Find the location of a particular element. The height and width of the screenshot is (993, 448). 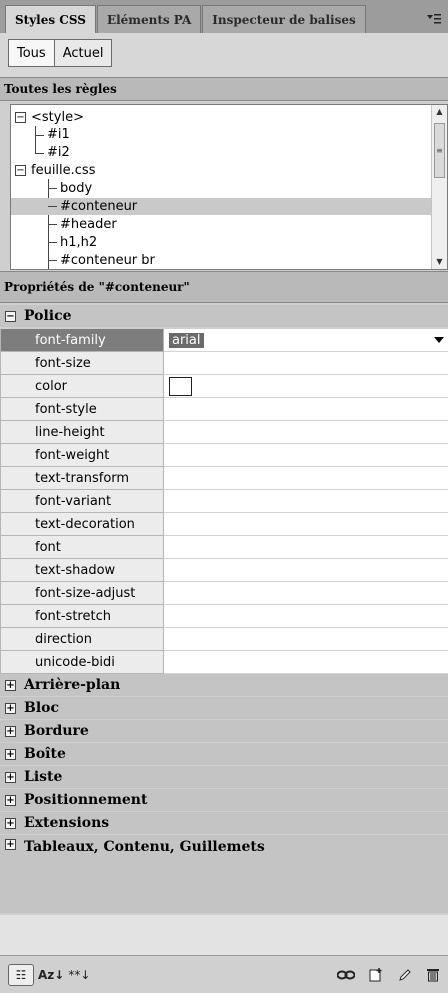

scrollbar-thumb: ≡ is located at coordinates (439, 150).